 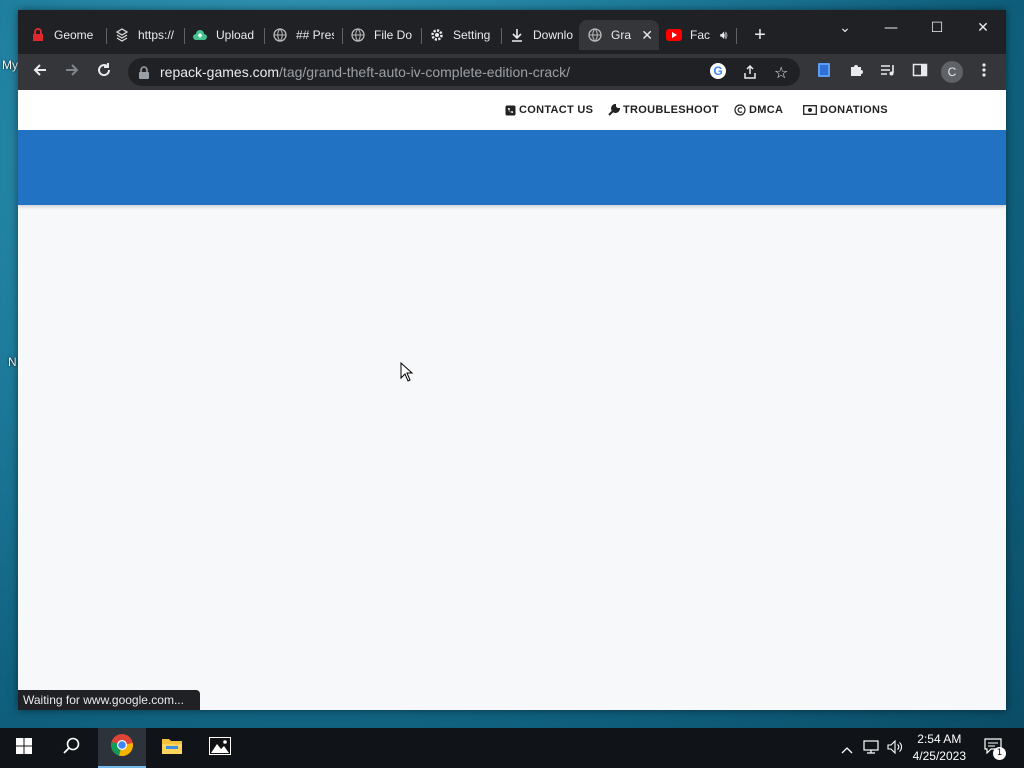 I want to click on tab-4: ## Pres, so click(x=303, y=35).